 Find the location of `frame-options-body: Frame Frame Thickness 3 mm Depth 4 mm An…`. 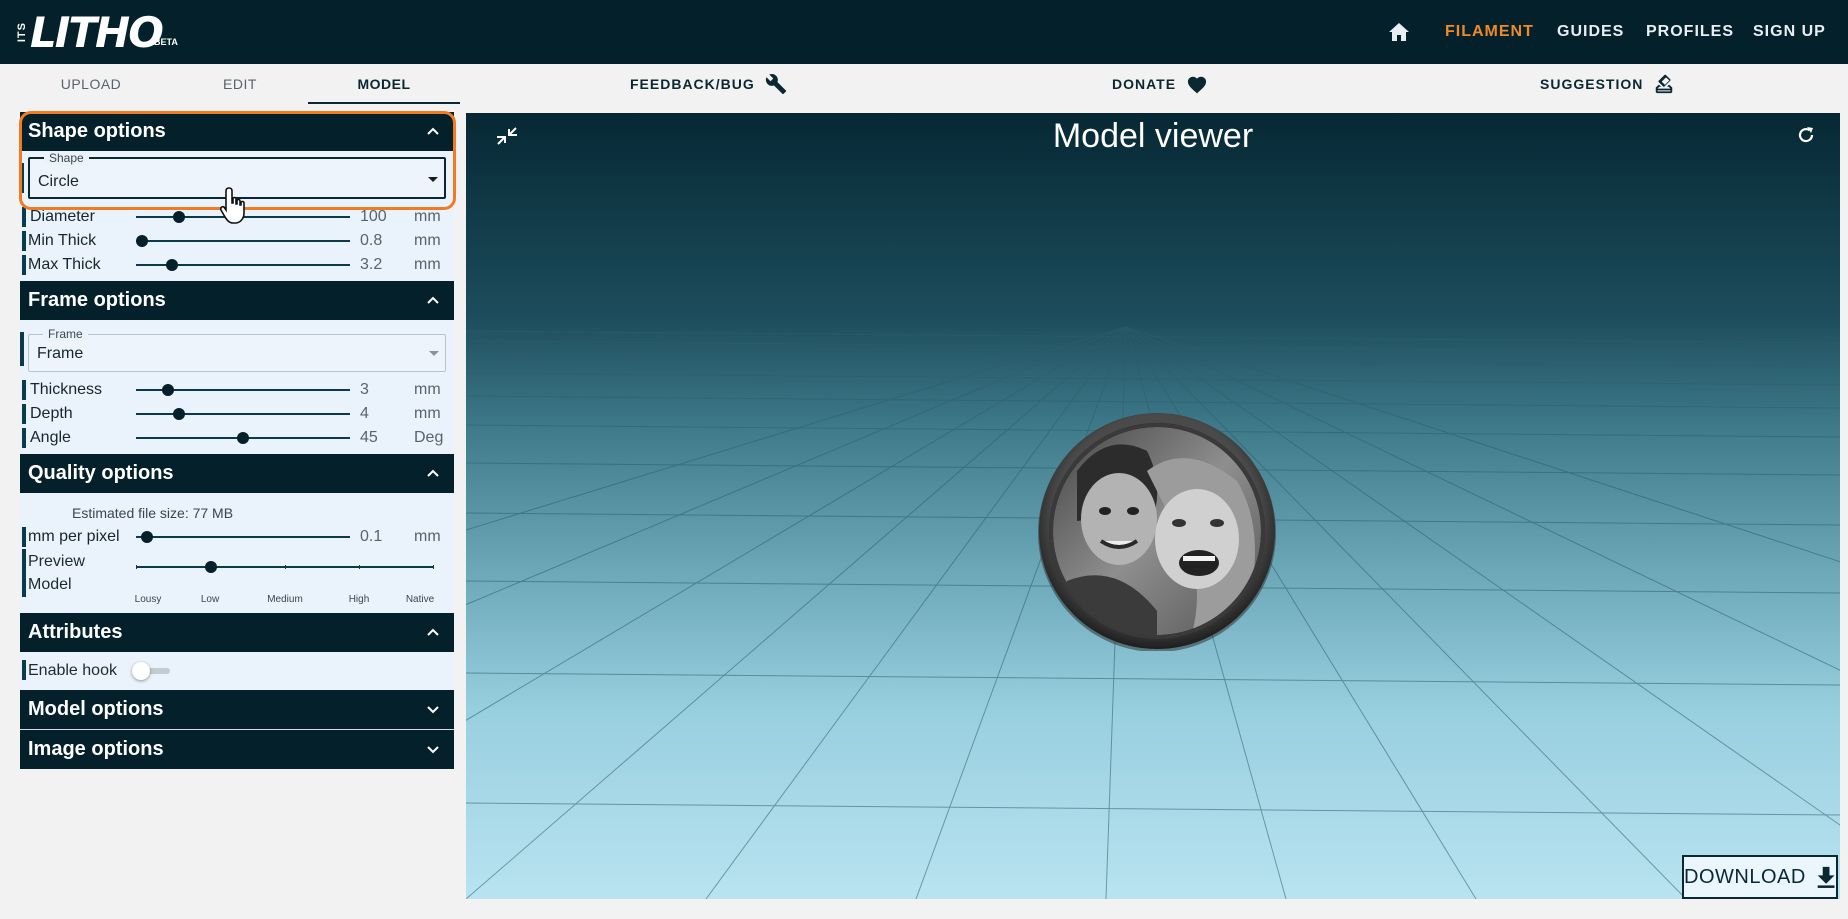

frame-options-body: Frame Frame Thickness 3 mm Depth 4 mm An… is located at coordinates (237, 387).